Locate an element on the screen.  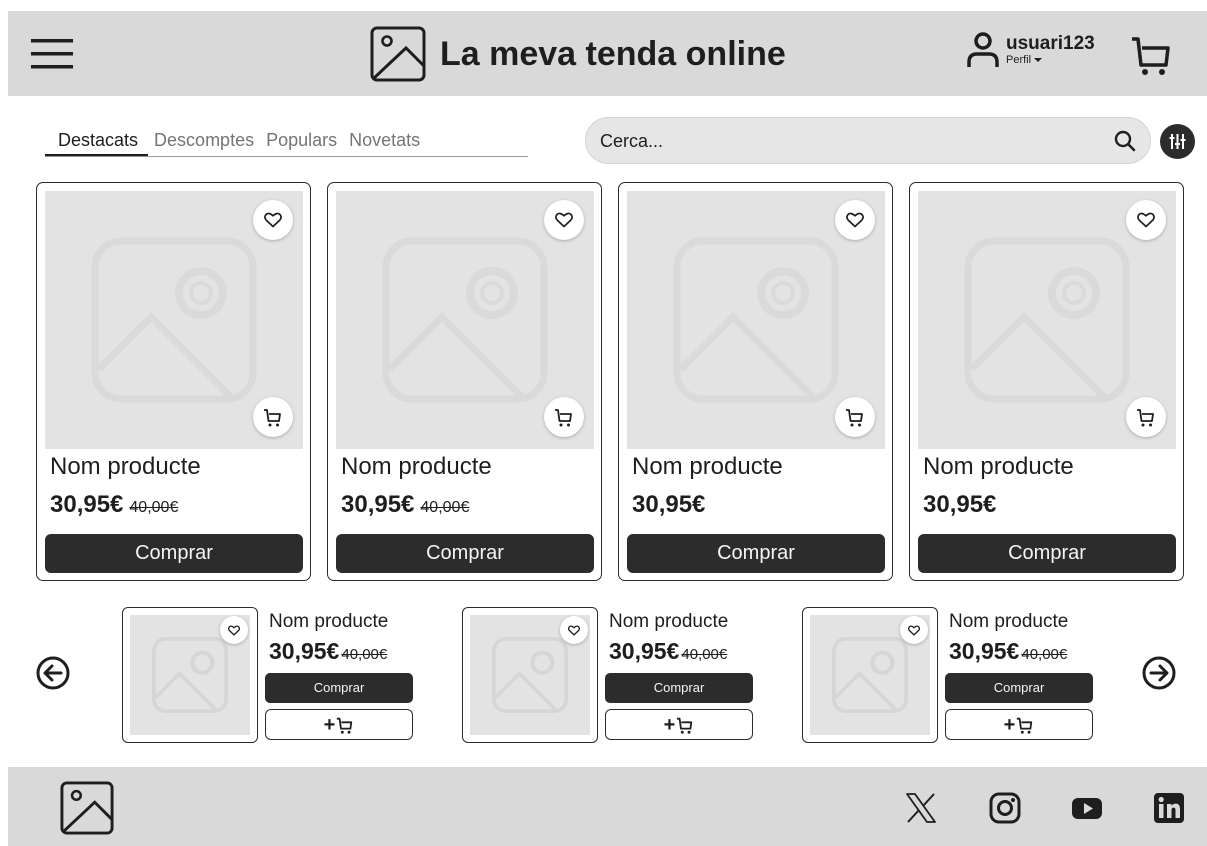
category-tabs: Destacats Descomptes Populars Novetats is located at coordinates (286, 142).